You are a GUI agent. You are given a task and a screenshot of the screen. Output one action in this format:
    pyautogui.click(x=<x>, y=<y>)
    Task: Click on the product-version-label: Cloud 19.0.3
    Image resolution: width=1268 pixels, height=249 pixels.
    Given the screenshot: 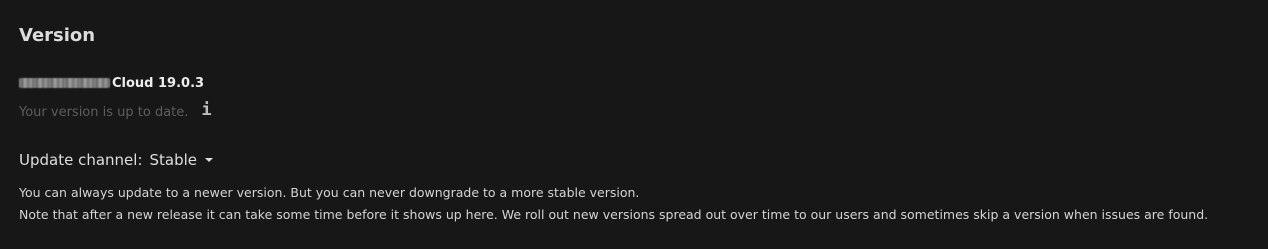 What is the action you would take?
    pyautogui.click(x=158, y=83)
    